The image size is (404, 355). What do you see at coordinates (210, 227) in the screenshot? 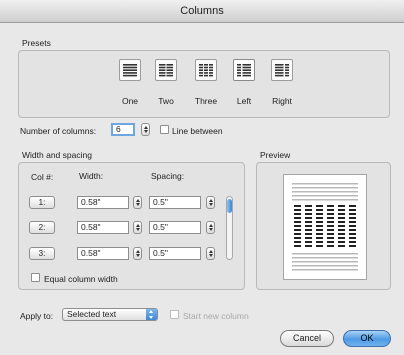
I see `col-2-spacing-stepper` at bounding box center [210, 227].